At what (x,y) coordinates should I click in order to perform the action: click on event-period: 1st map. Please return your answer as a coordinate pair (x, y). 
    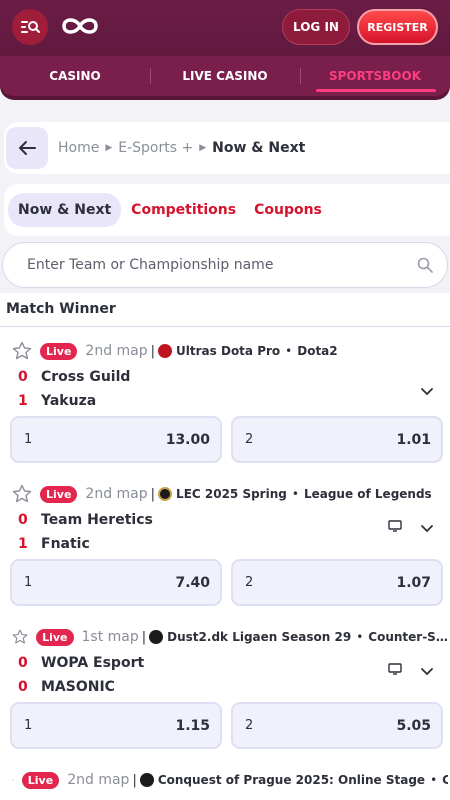
    Looking at the image, I should click on (110, 637).